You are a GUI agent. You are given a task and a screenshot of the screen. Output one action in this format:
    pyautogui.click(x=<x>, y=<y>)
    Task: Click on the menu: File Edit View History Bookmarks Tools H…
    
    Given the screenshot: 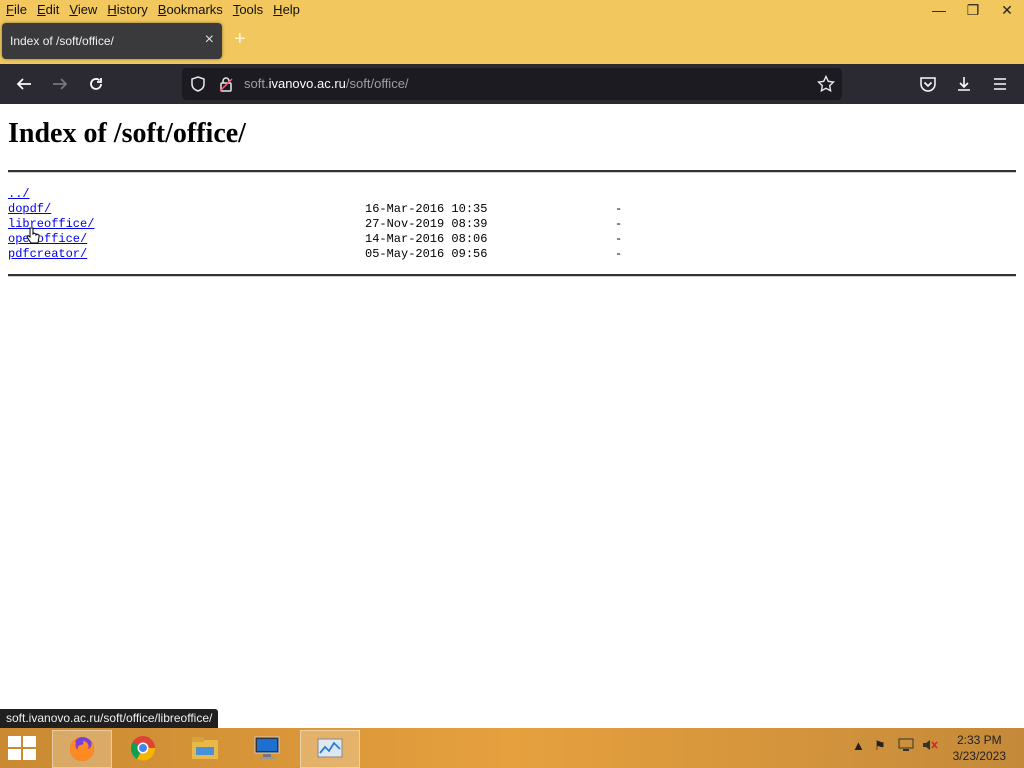 What is the action you would take?
    pyautogui.click(x=153, y=9)
    